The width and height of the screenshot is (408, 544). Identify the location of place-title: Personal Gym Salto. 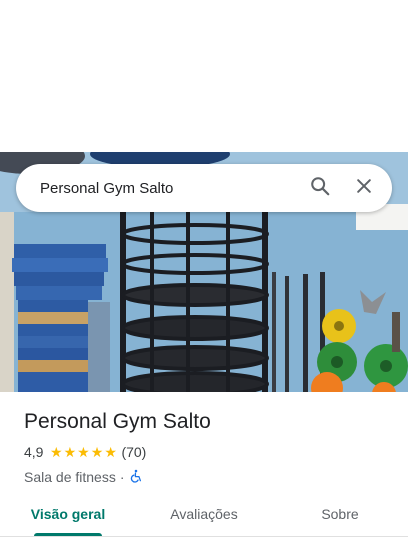
(117, 421).